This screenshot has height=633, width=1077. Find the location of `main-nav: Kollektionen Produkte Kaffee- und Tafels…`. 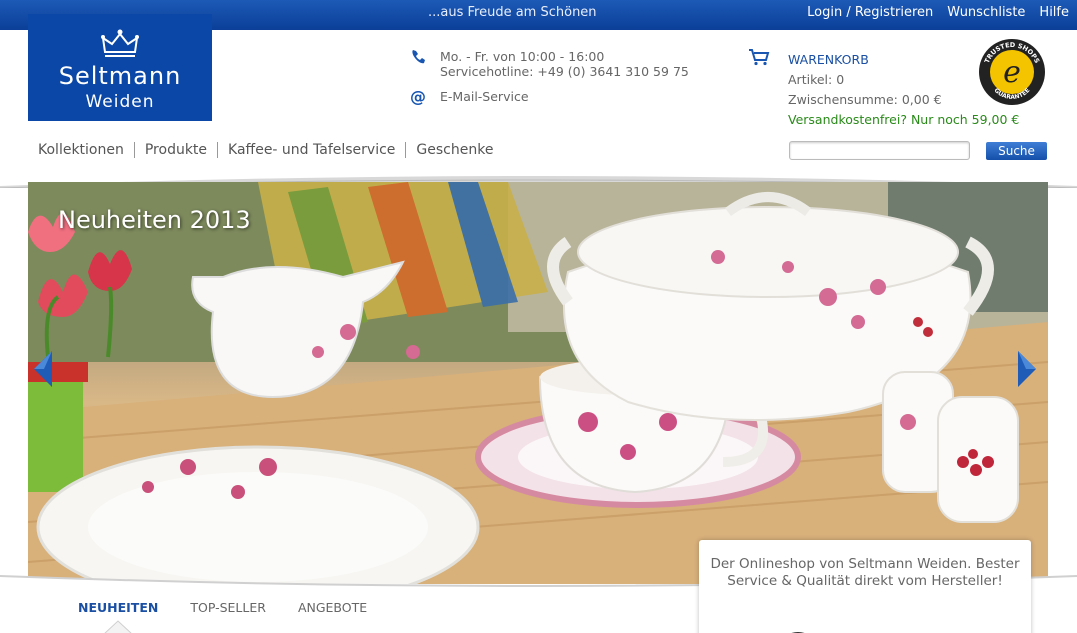

main-nav: Kollektionen Produkte Kaffee- und Tafels… is located at coordinates (270, 150).